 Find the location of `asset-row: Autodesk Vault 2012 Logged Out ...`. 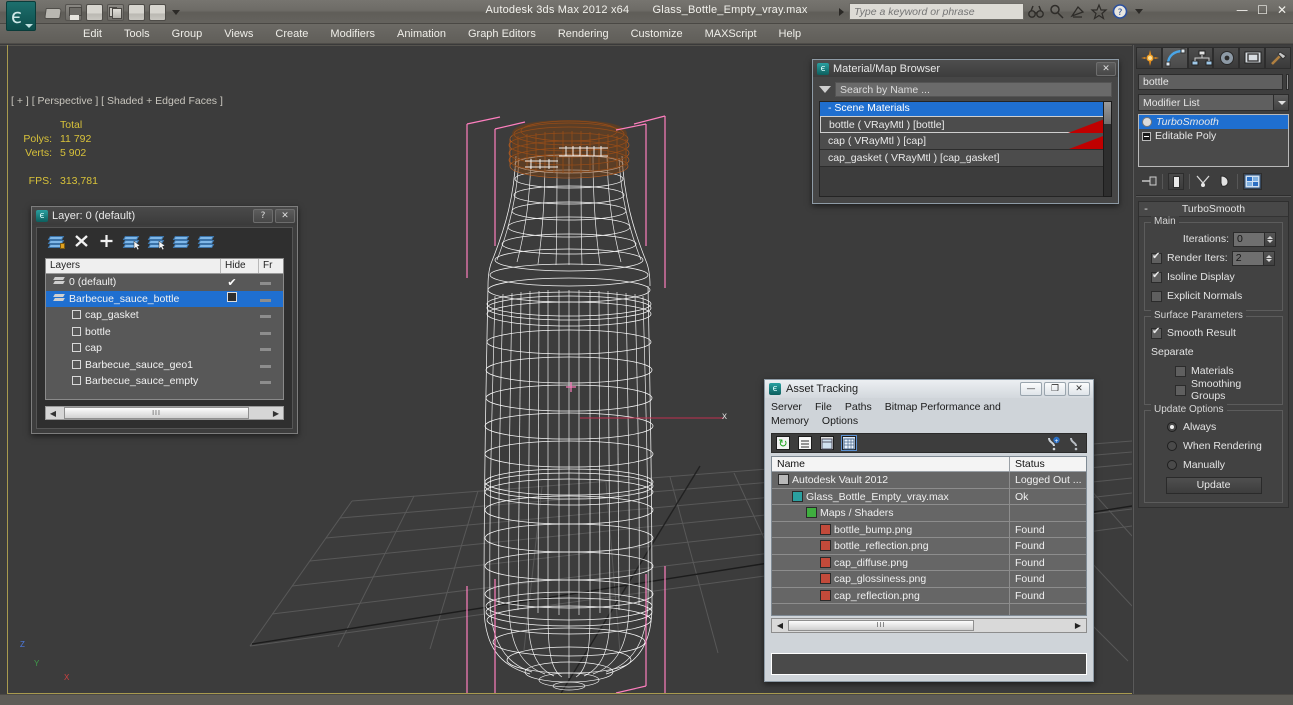

asset-row: Autodesk Vault 2012 Logged Out ... is located at coordinates (929, 480).